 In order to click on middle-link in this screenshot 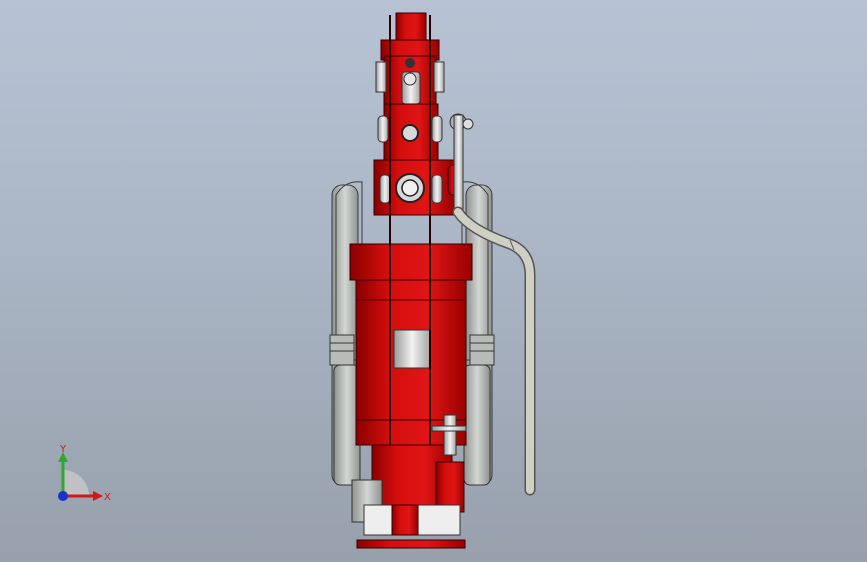, I will do `click(418, 159)`.